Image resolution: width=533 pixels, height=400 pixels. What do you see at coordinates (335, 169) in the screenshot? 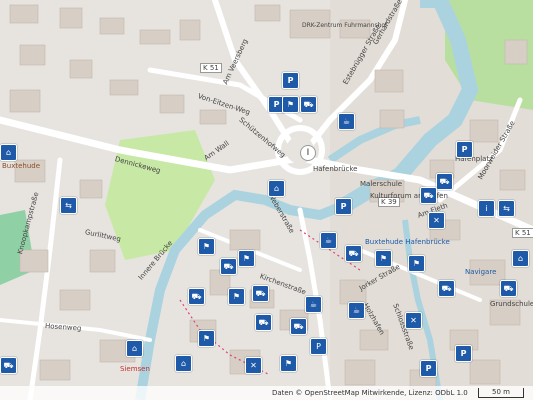
I see `street-label: Hafenbrücke` at bounding box center [335, 169].